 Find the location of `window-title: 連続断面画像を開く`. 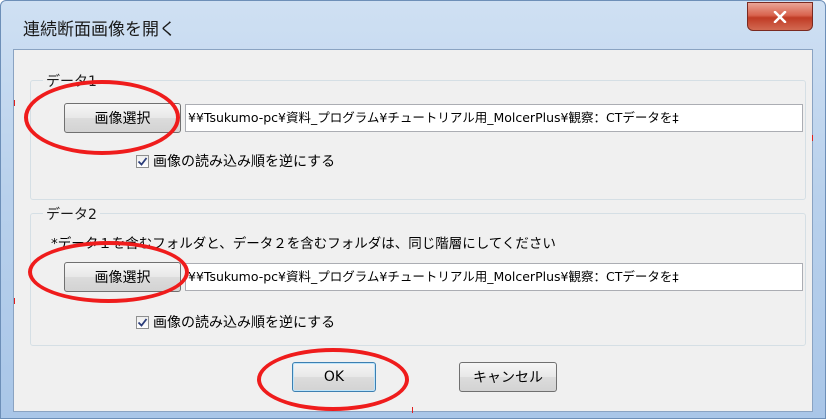

window-title: 連続断面画像を開く is located at coordinates (99, 30).